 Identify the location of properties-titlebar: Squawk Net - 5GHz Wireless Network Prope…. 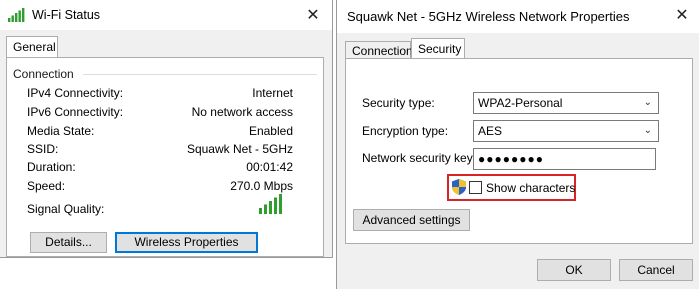
(518, 16).